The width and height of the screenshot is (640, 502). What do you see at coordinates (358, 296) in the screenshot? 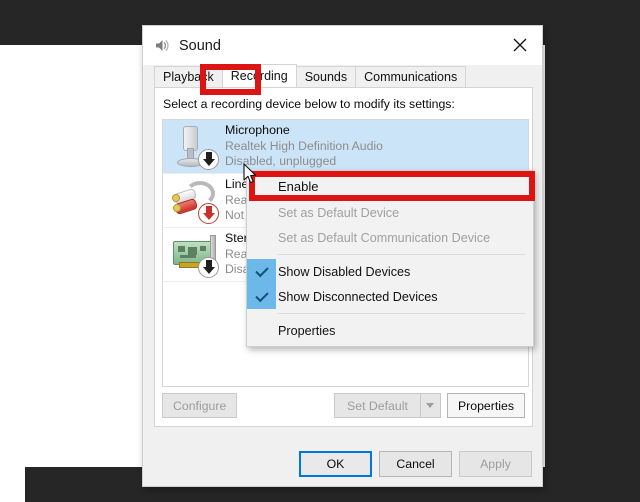
I see `menu-item-label: Show Disconnected Devices` at bounding box center [358, 296].